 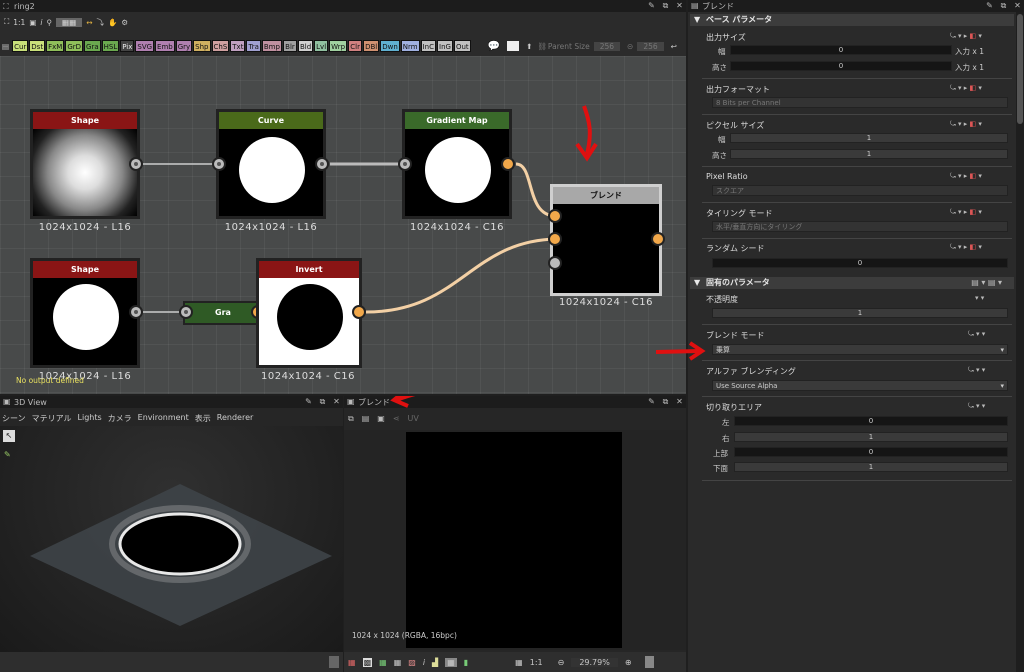 I want to click on pixel-height-slider: 1, so click(x=869, y=154).